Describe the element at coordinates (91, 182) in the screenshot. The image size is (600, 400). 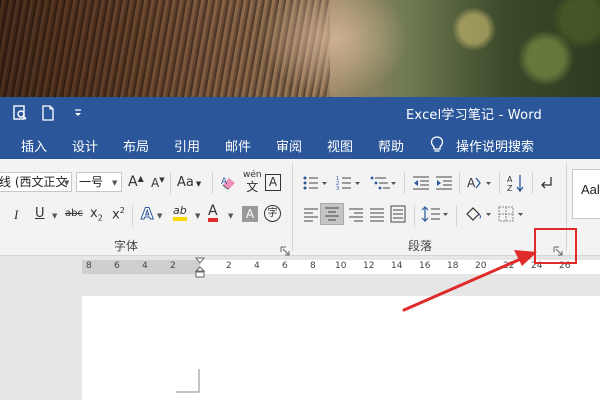
I see `font-size-value: 一号` at that location.